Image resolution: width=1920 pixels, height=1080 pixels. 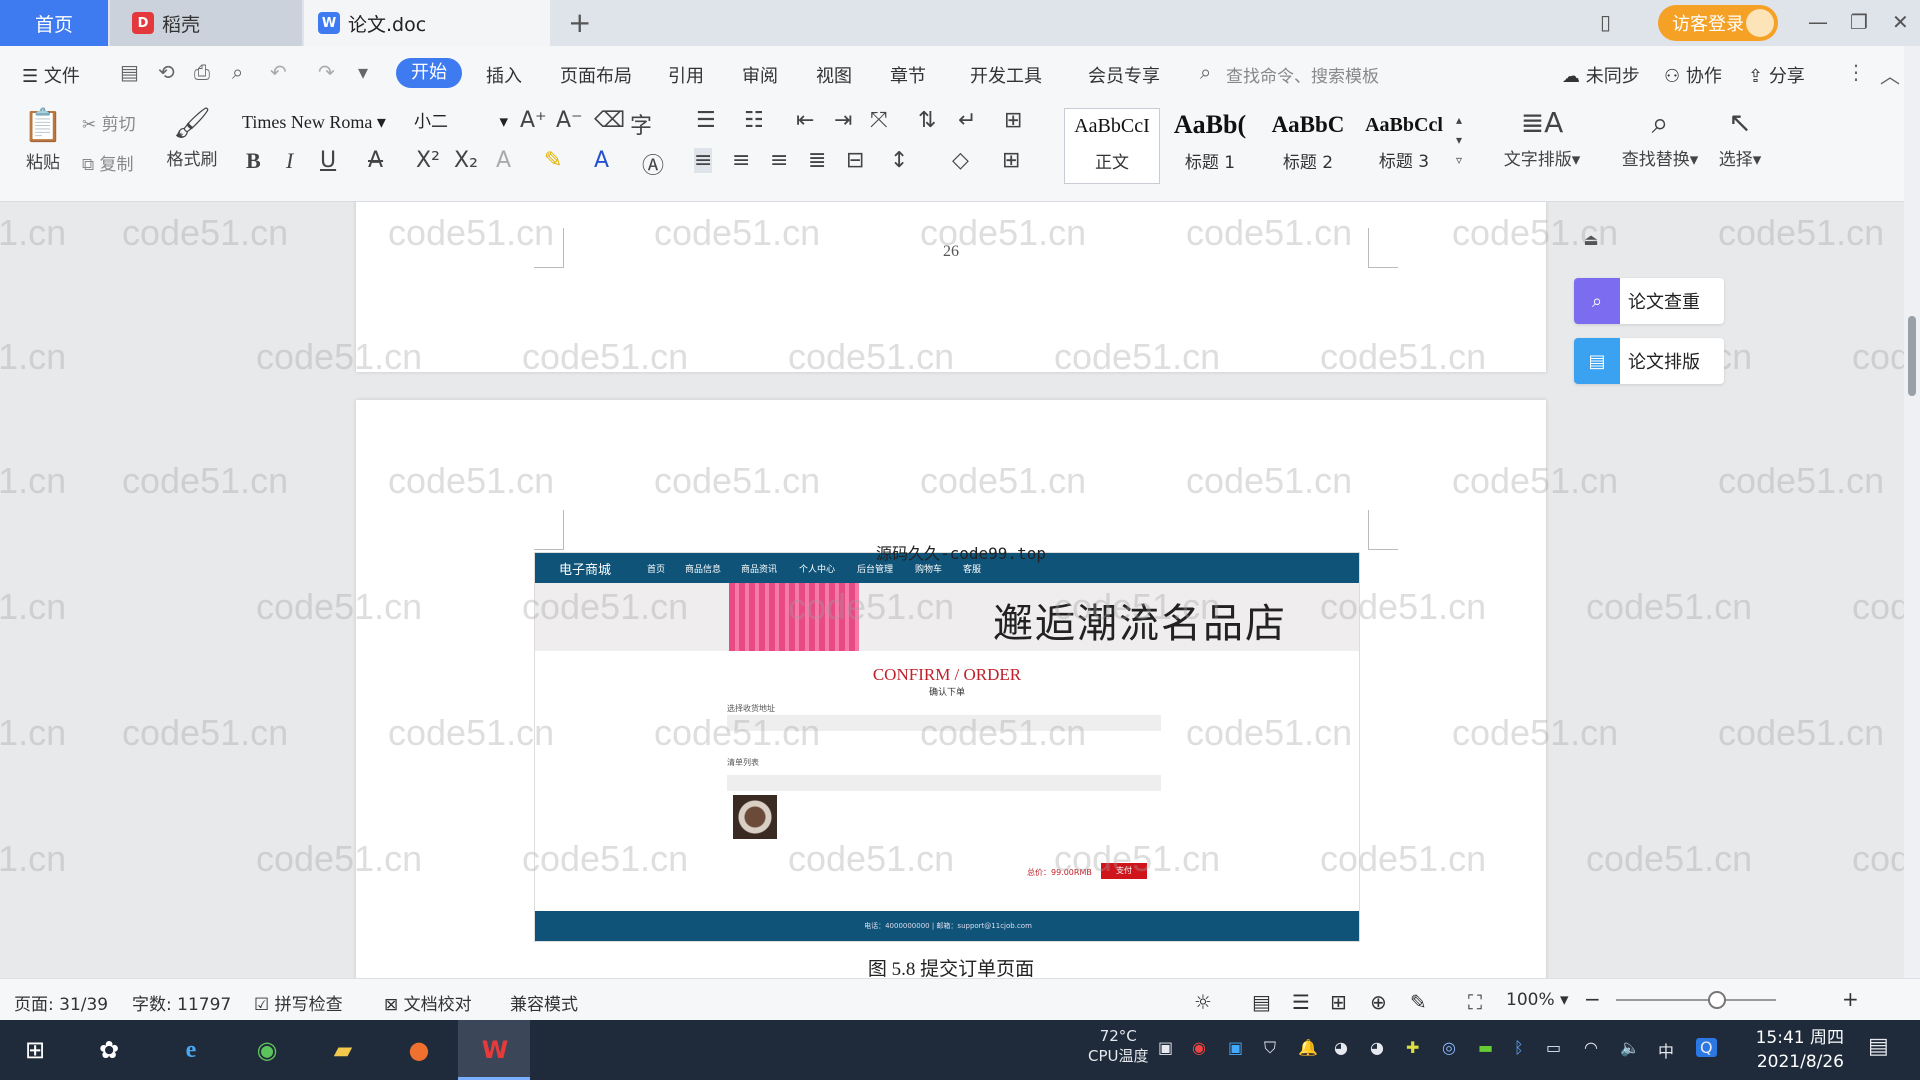 What do you see at coordinates (206, 23) in the screenshot?
I see `tab-daoke: D 稻壳` at bounding box center [206, 23].